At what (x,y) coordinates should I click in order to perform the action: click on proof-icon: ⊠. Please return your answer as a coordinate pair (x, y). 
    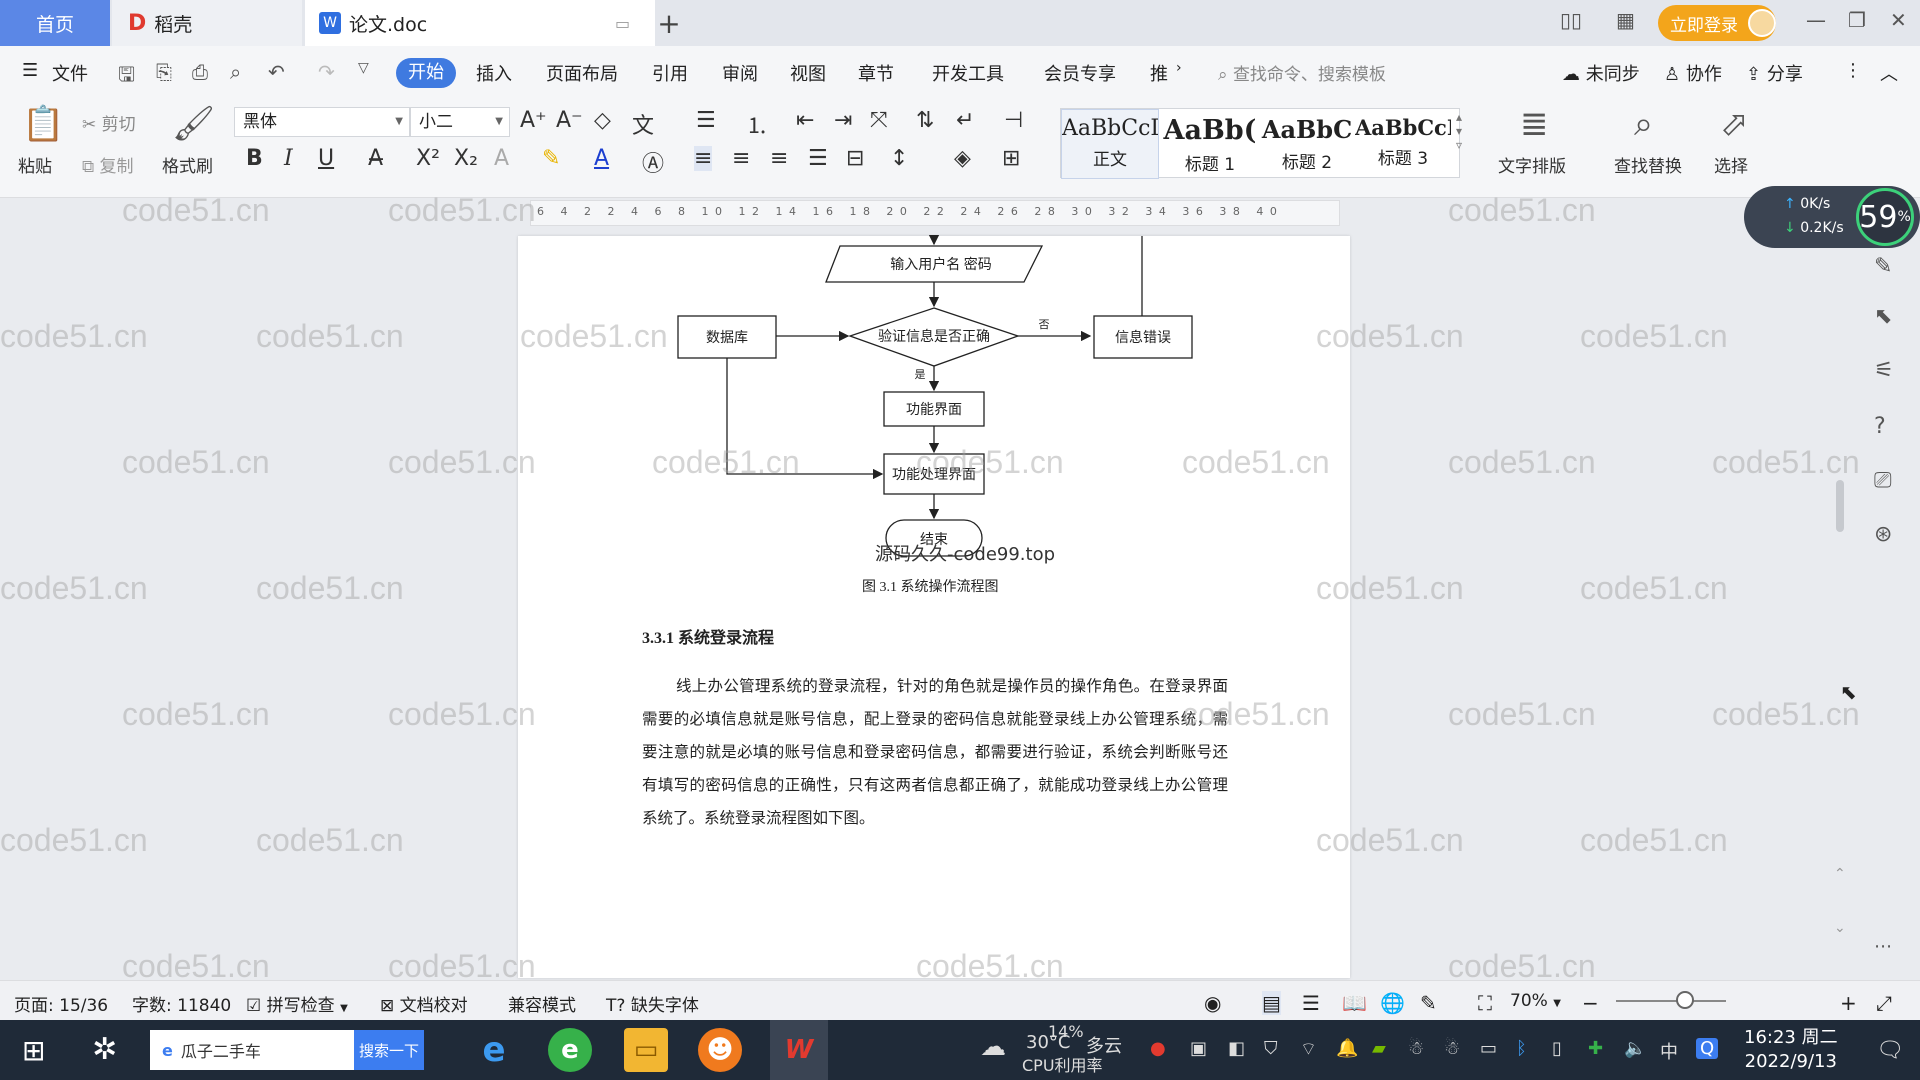
    Looking at the image, I should click on (387, 1006).